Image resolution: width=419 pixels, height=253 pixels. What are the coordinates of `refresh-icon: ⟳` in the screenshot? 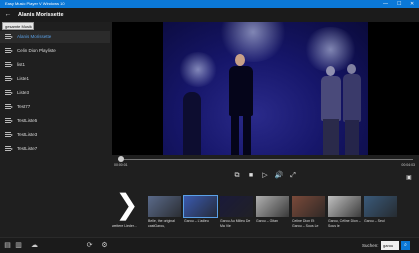 It's located at (89, 245).